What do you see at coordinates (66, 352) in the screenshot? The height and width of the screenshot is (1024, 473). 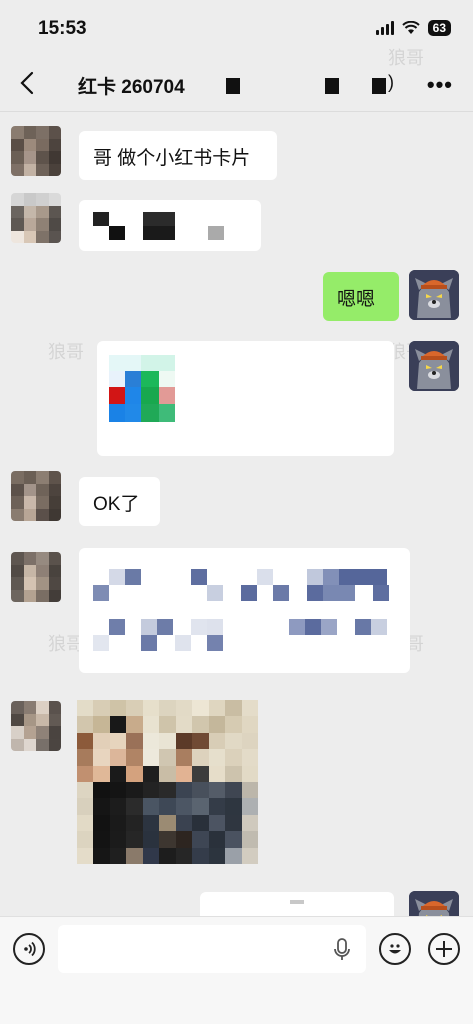 I see `watermark: 狼哥` at bounding box center [66, 352].